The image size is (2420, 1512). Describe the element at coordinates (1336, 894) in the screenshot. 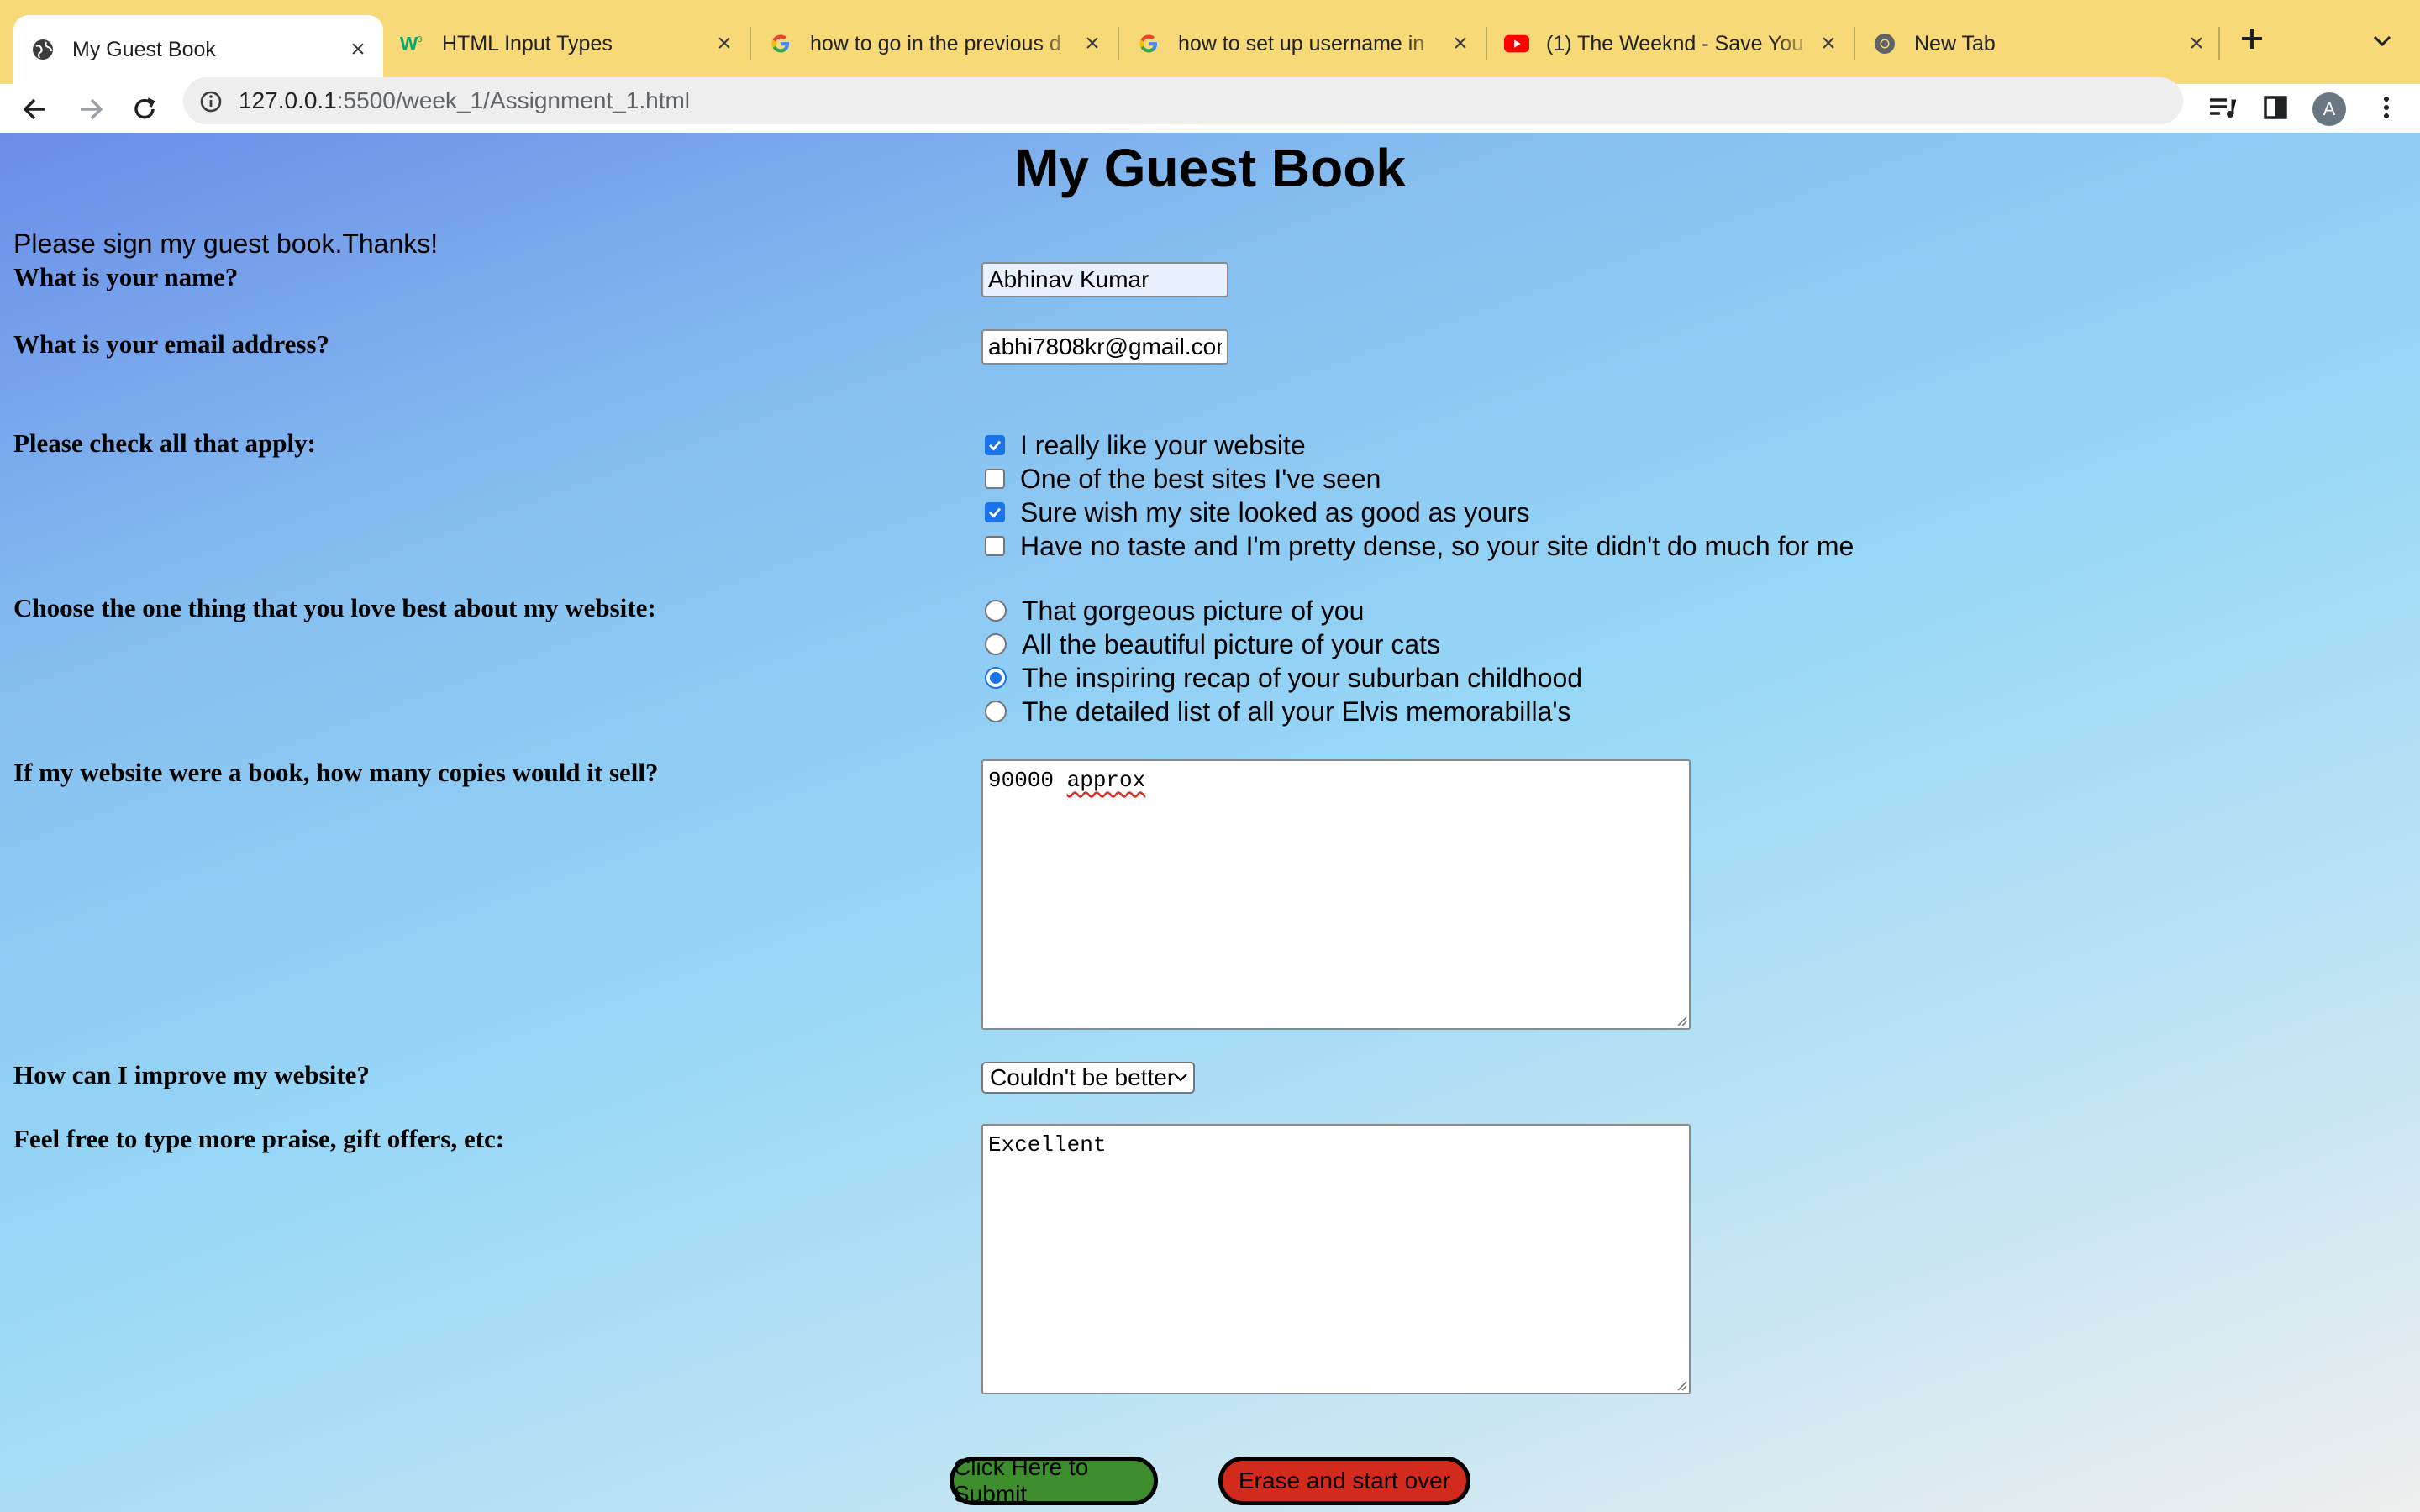

I see `copies-textarea: 90000 approx` at that location.